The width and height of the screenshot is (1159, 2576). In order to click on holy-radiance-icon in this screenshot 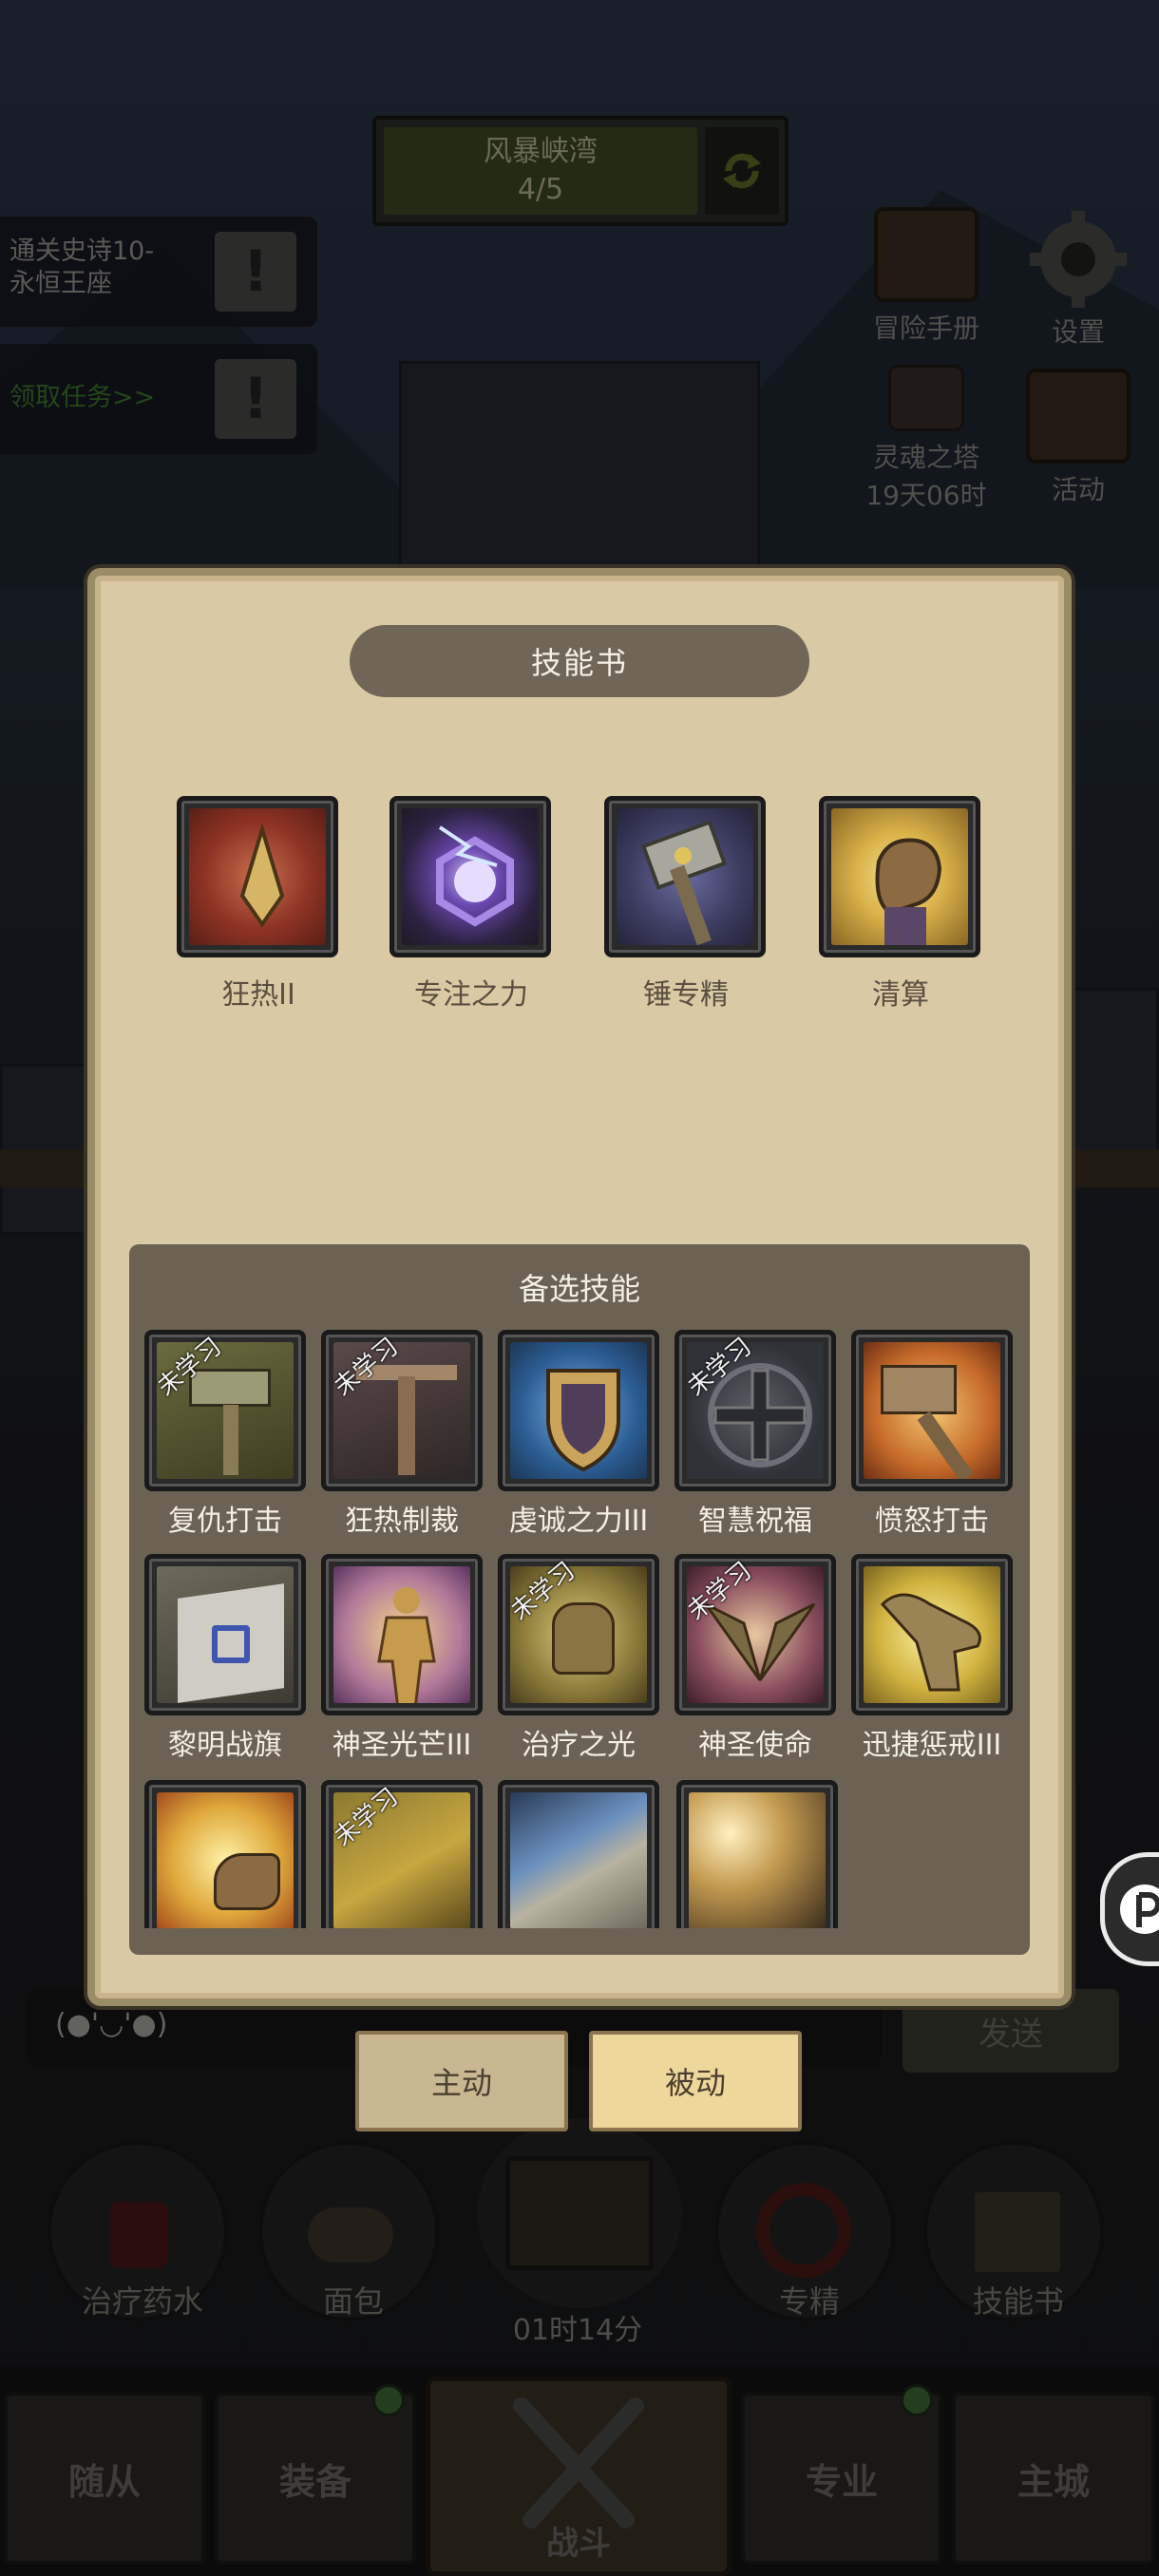, I will do `click(401, 1634)`.